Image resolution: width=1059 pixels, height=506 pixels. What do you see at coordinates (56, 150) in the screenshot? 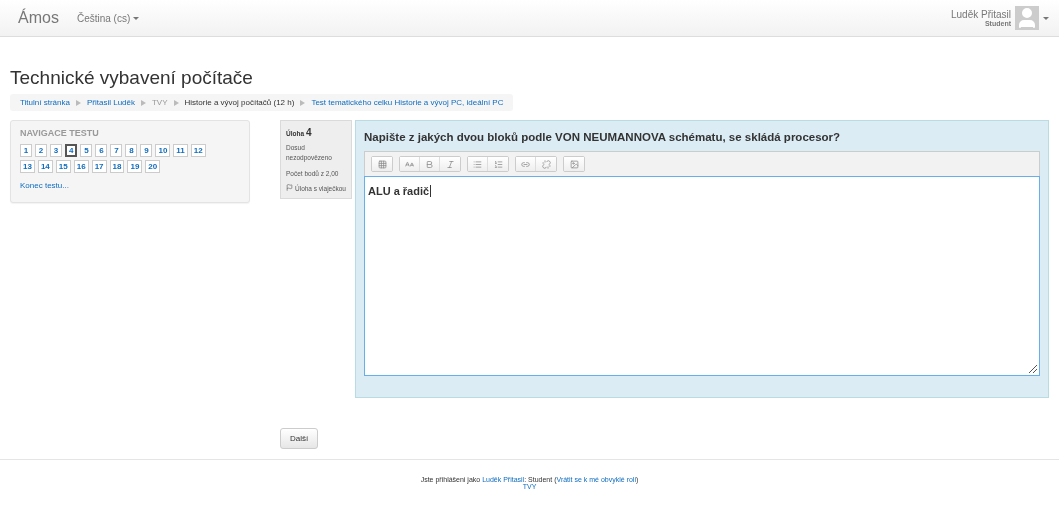
I see `question-number-button: 3` at bounding box center [56, 150].